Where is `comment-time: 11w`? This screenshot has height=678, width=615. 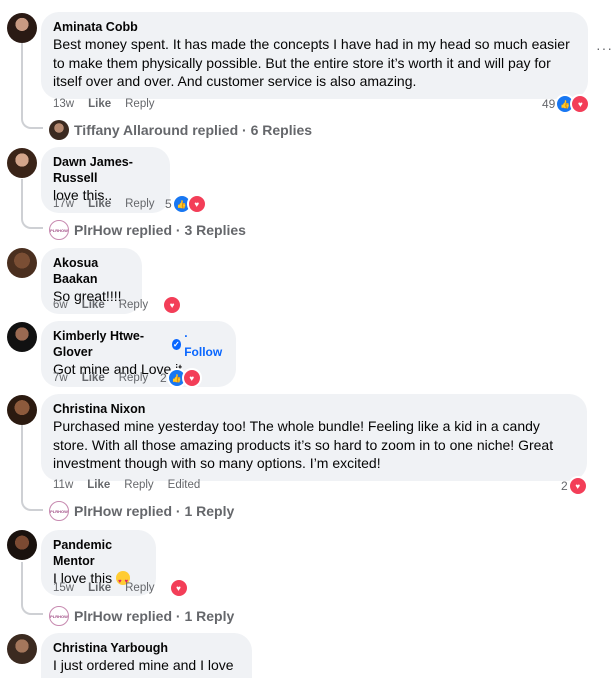 comment-time: 11w is located at coordinates (63, 485).